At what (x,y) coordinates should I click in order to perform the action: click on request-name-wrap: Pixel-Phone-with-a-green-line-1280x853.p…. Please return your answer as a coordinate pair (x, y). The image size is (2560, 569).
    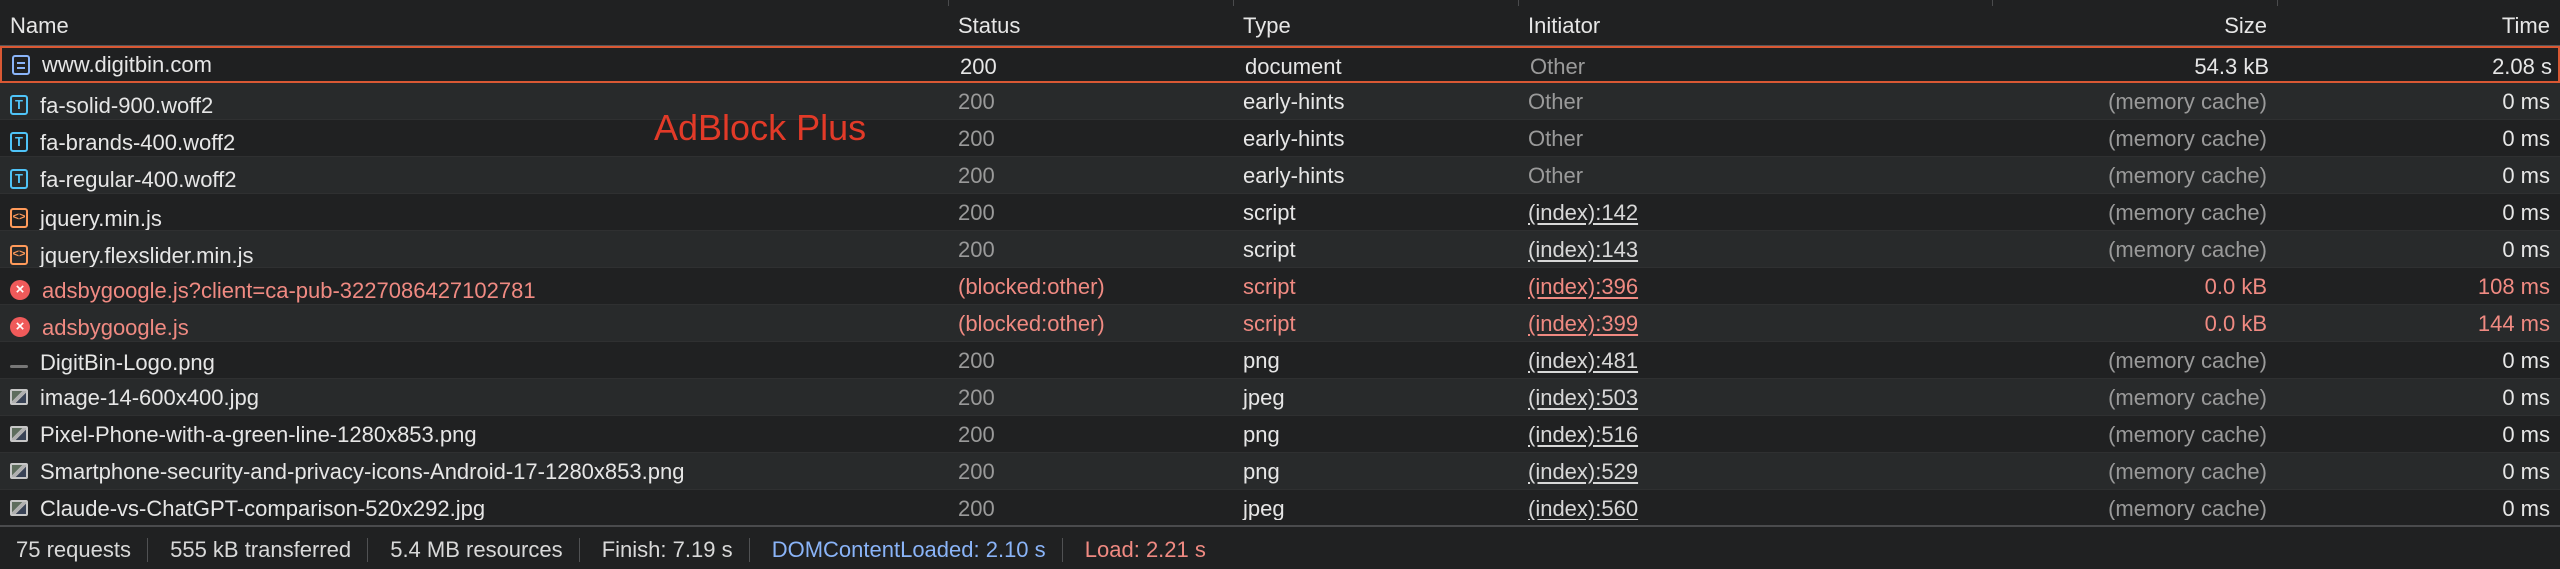
    Looking at the image, I should click on (243, 434).